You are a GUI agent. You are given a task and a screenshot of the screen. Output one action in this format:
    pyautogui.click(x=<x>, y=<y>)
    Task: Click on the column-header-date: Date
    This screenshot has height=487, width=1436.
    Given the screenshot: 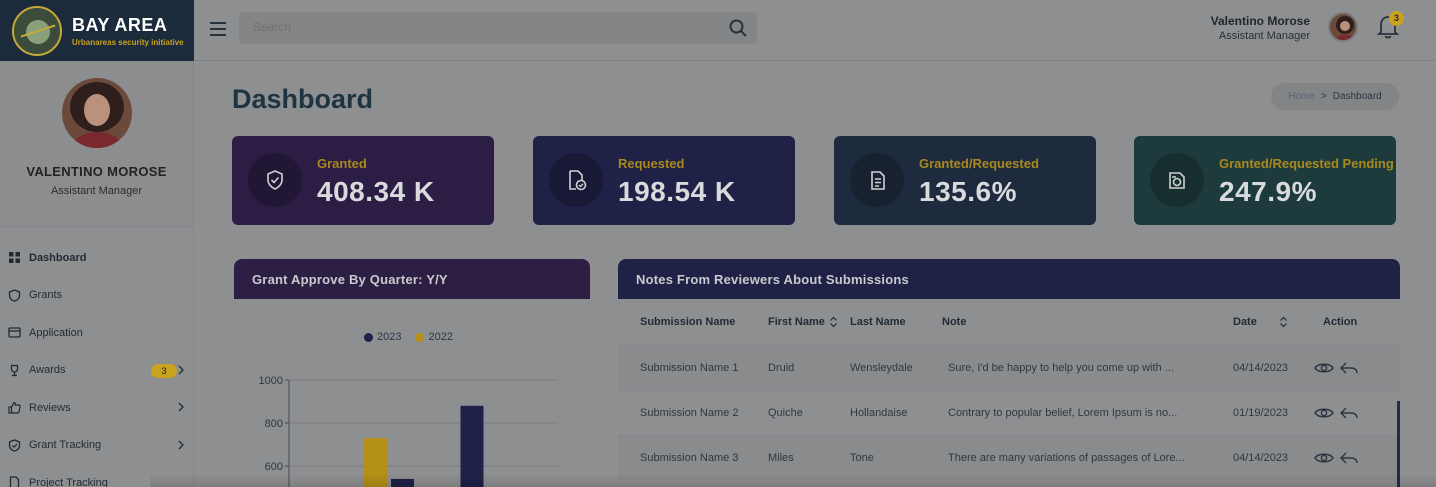 What is the action you would take?
    pyautogui.click(x=1273, y=322)
    